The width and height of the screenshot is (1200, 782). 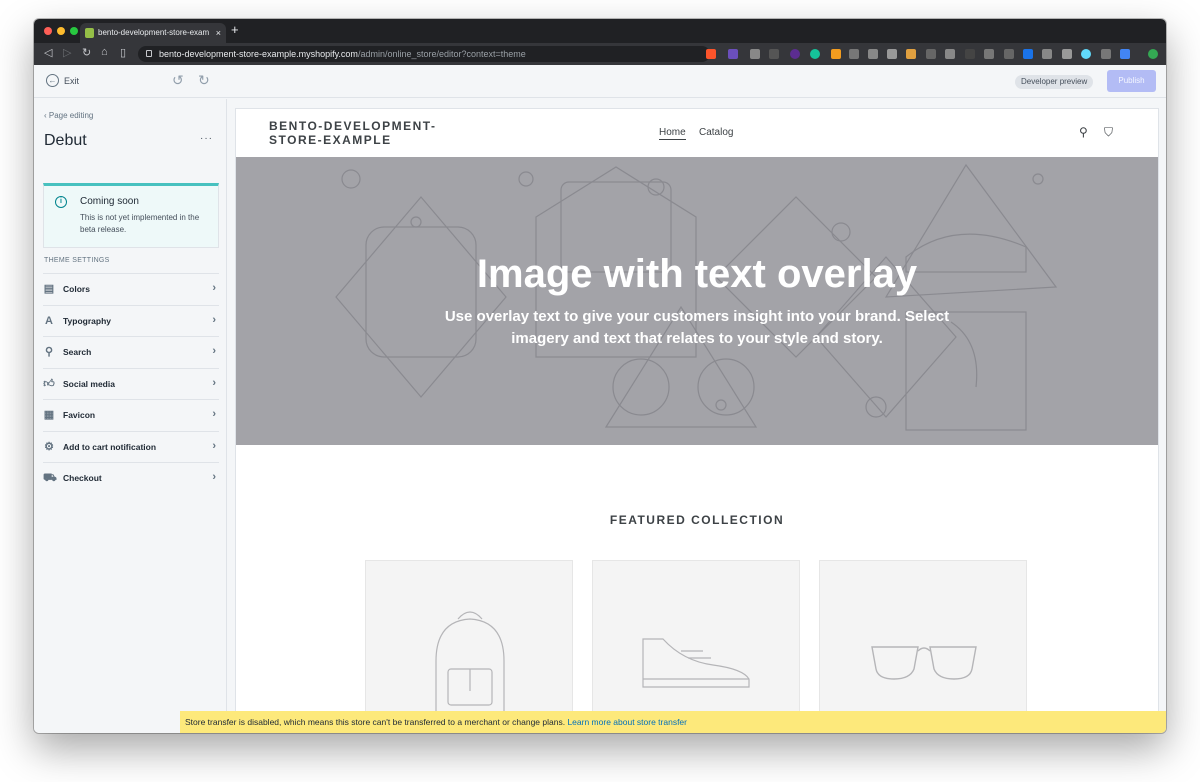 What do you see at coordinates (104, 52) in the screenshot?
I see `home-icon: ⌂` at bounding box center [104, 52].